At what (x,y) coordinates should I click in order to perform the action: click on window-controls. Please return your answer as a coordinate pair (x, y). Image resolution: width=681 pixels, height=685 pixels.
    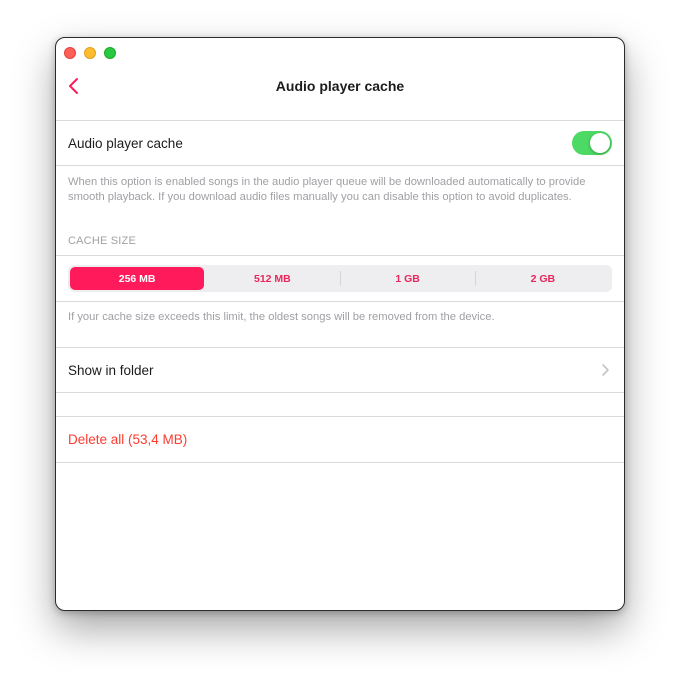
    Looking at the image, I should click on (90, 53).